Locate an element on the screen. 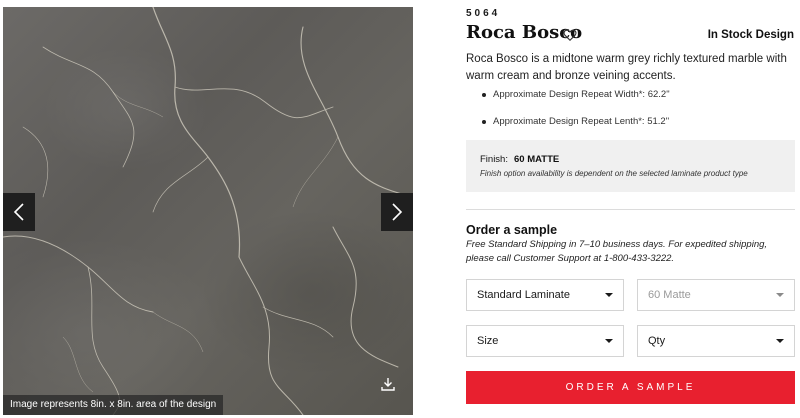 Image resolution: width=800 pixels, height=418 pixels. finish-line: Finish: 60 MATTE is located at coordinates (637, 159).